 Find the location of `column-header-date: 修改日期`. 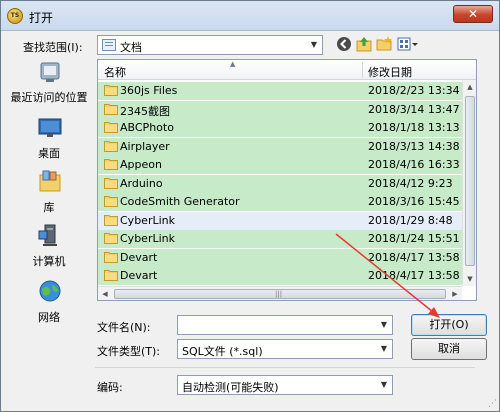

column-header-date: 修改日期 is located at coordinates (390, 72).